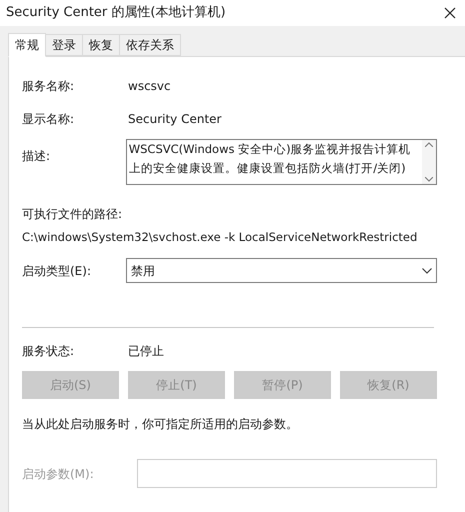 The height and width of the screenshot is (512, 465). Describe the element at coordinates (149, 86) in the screenshot. I see `field-value: wscsvc` at that location.